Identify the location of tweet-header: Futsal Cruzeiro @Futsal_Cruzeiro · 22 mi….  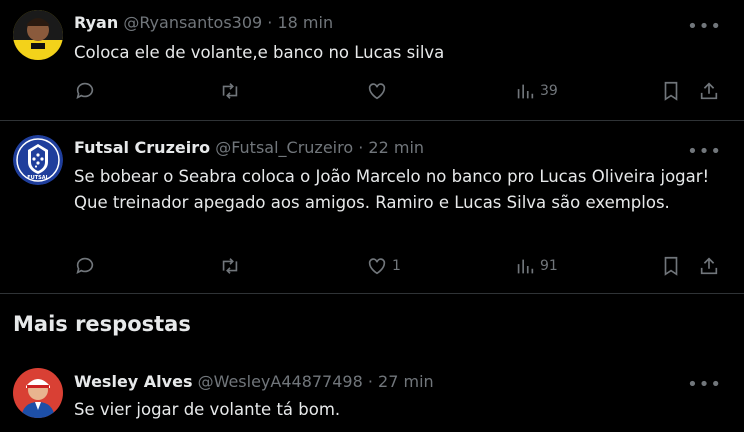
(249, 147).